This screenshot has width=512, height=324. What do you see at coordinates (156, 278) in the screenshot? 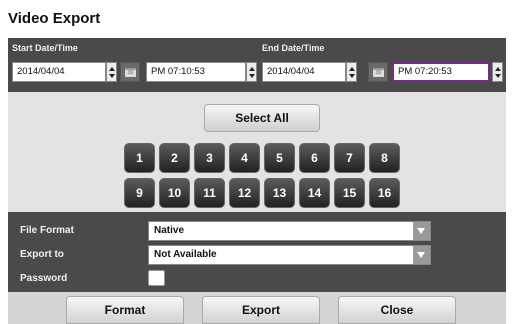
I see `password-checkbox` at bounding box center [156, 278].